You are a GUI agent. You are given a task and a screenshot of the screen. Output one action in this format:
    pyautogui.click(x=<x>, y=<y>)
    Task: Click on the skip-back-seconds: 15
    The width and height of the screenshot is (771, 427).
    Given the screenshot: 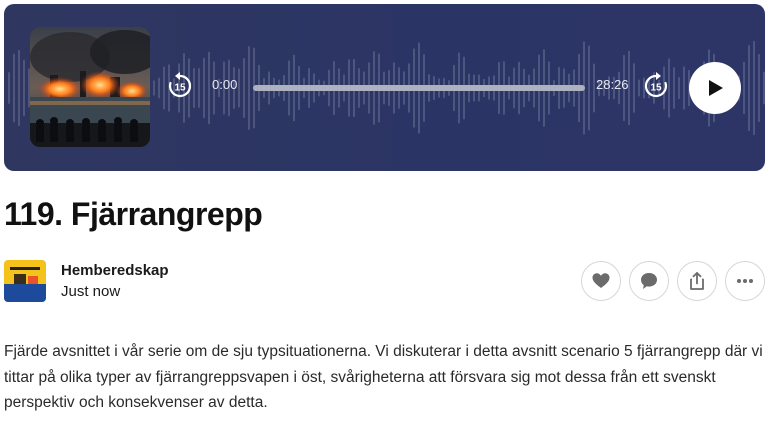 What is the action you would take?
    pyautogui.click(x=180, y=88)
    